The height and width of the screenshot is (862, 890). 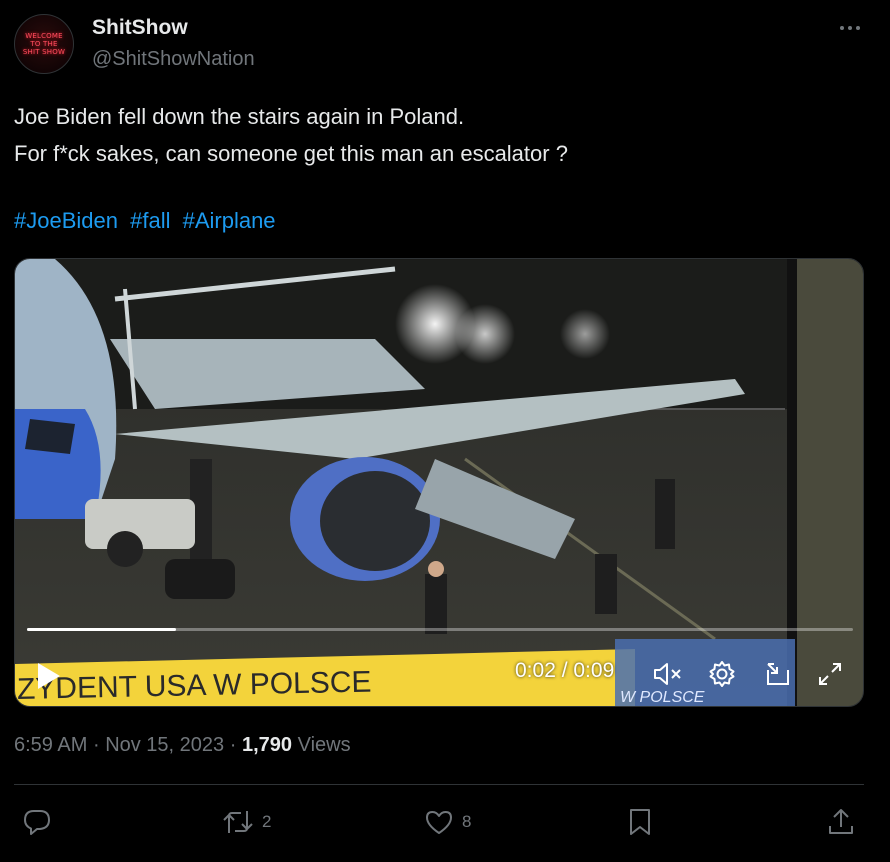 What do you see at coordinates (439, 784) in the screenshot?
I see `divider` at bounding box center [439, 784].